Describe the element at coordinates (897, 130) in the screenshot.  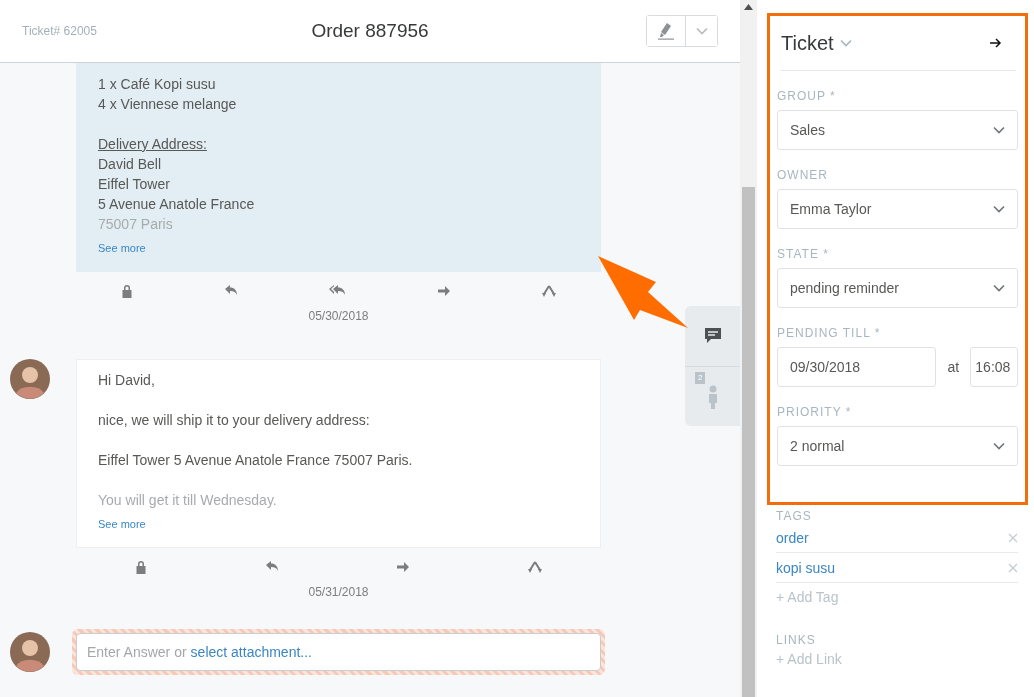
I see `select-field: Sales` at that location.